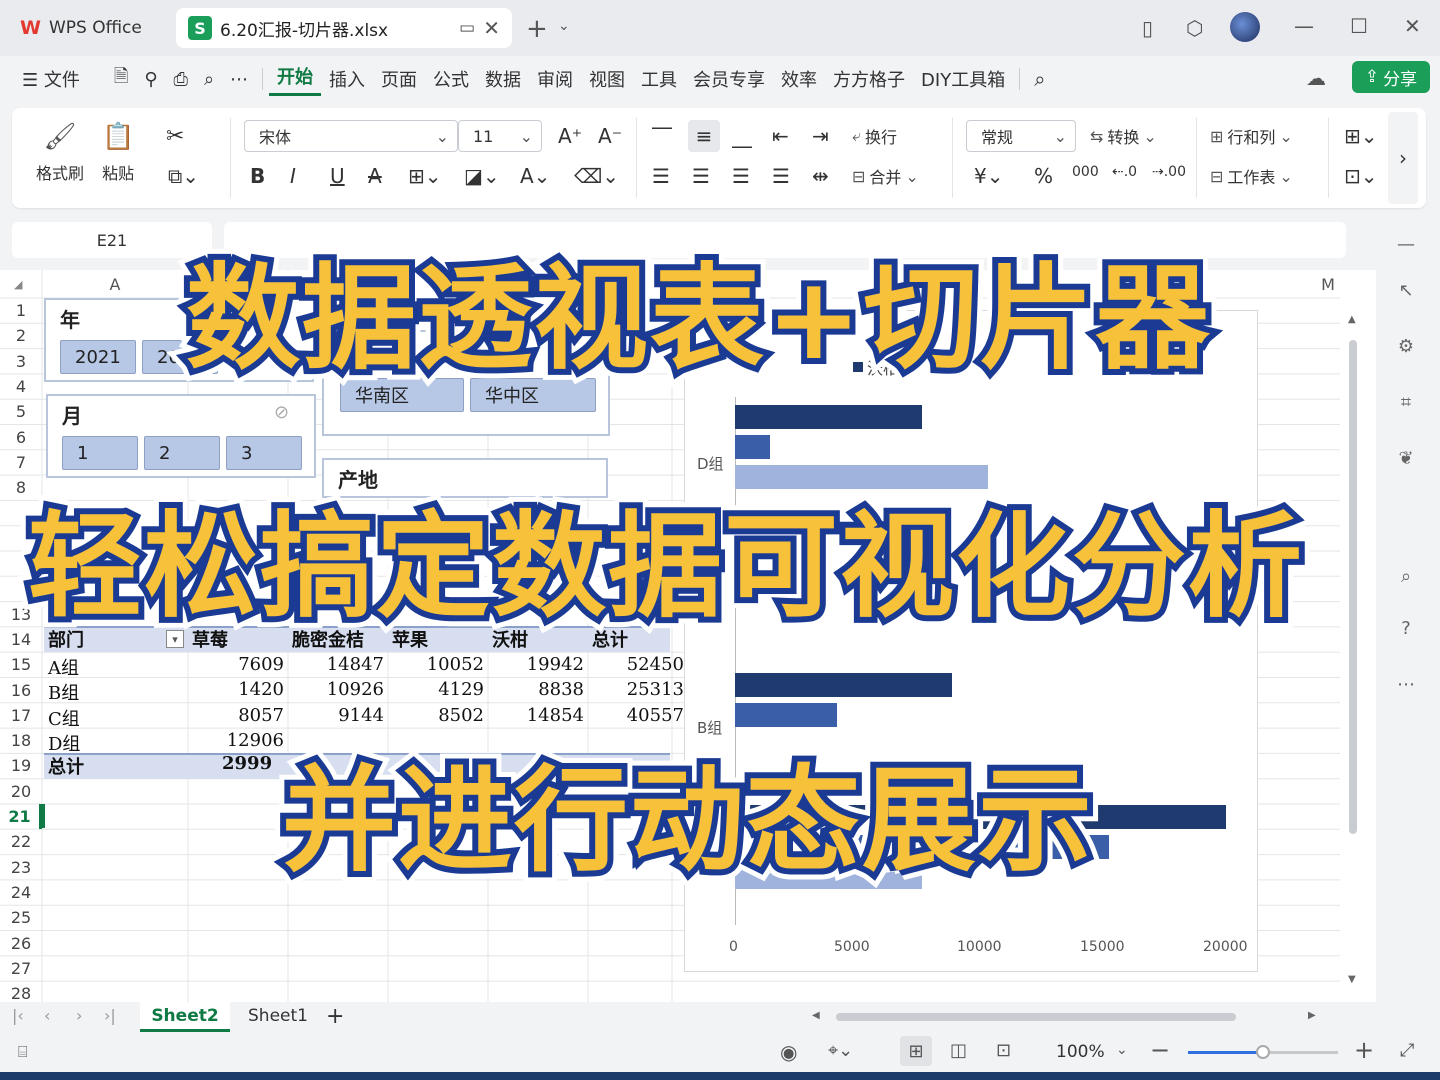 This screenshot has width=1440, height=1080. What do you see at coordinates (820, 136) in the screenshot?
I see `indent-icon: ⇥` at bounding box center [820, 136].